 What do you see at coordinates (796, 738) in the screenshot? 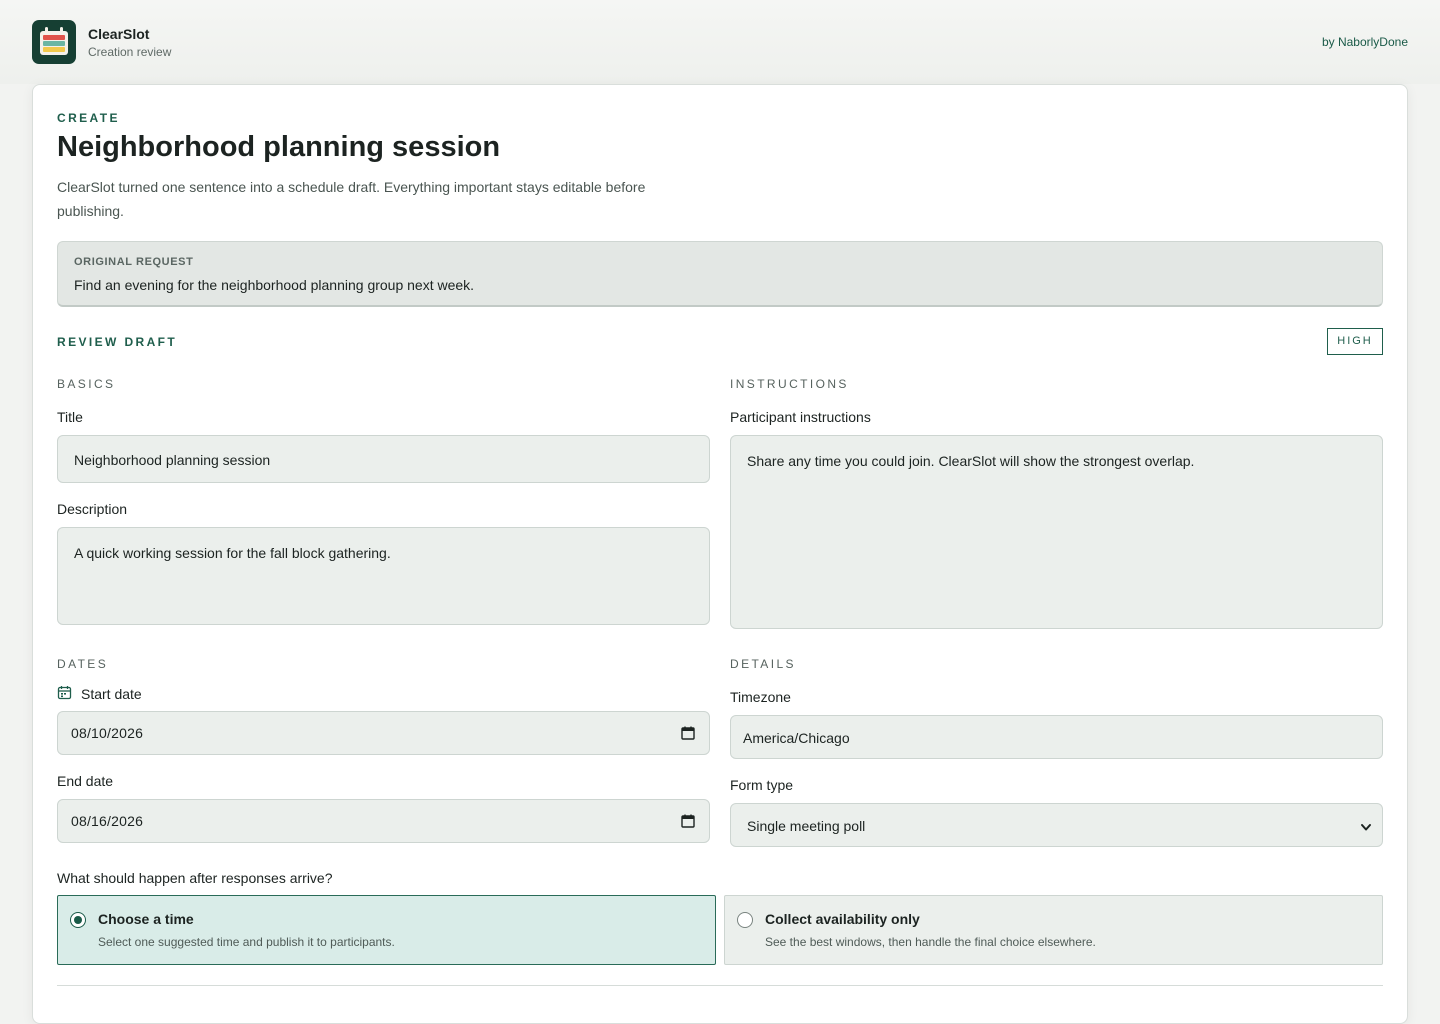
I see `timezone-value: America/Chicago` at bounding box center [796, 738].